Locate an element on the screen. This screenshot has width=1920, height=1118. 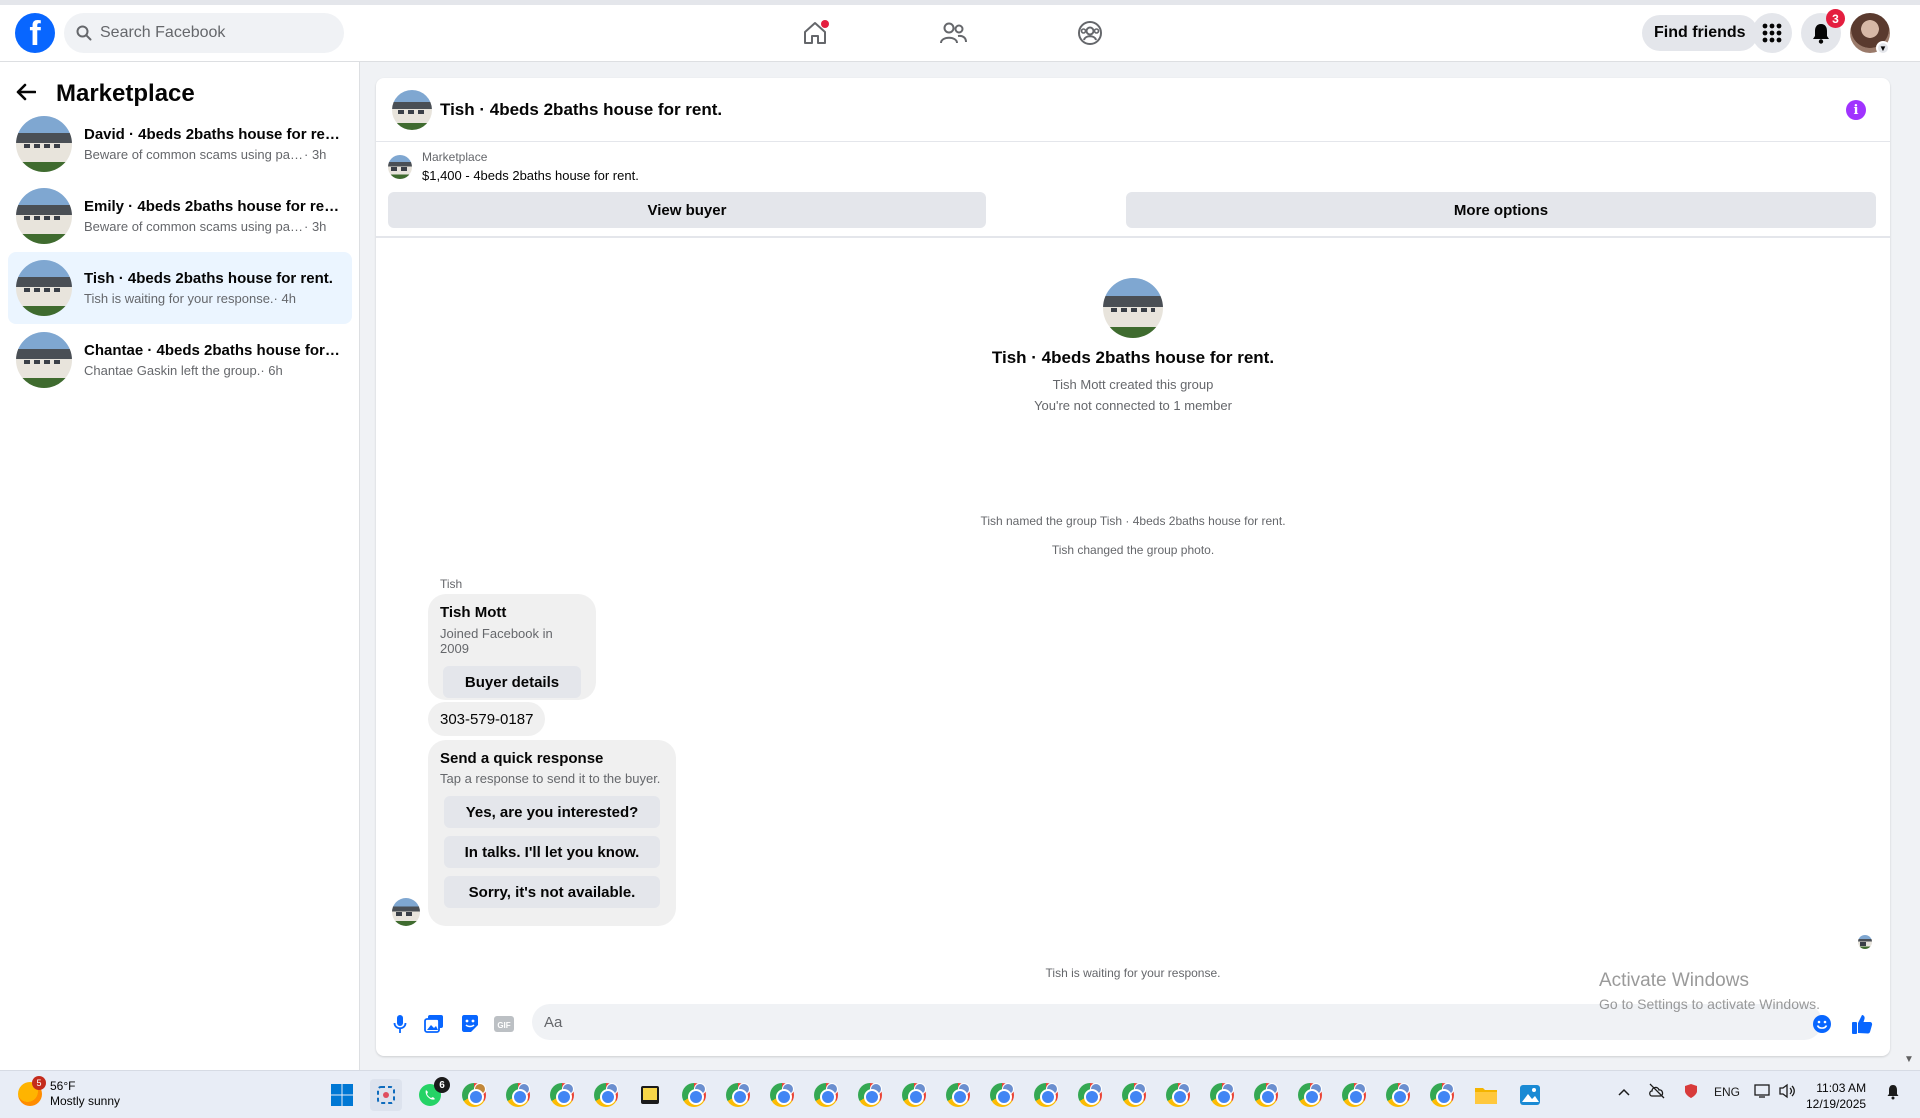
language-indicator: ENG is located at coordinates (1727, 1092).